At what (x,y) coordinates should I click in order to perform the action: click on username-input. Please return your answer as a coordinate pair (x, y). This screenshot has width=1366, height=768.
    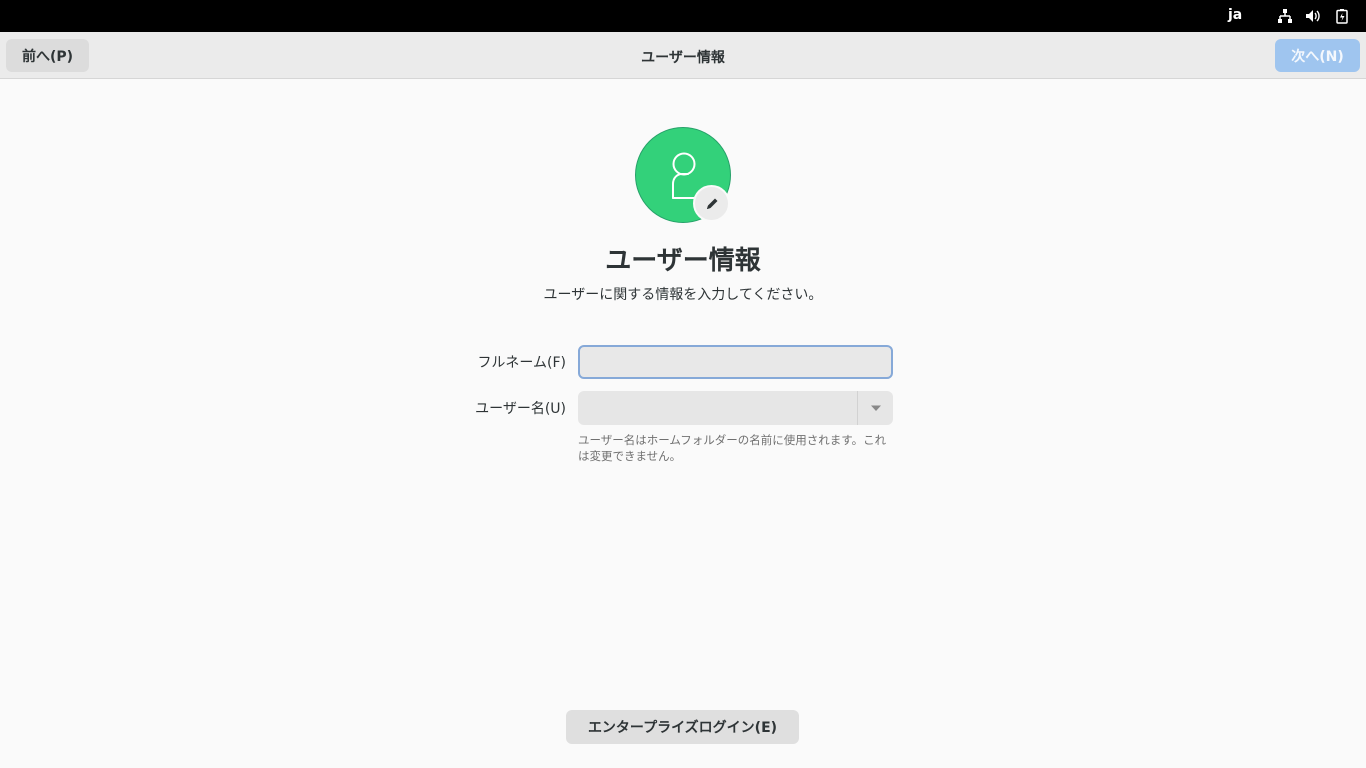
    Looking at the image, I should click on (717, 408).